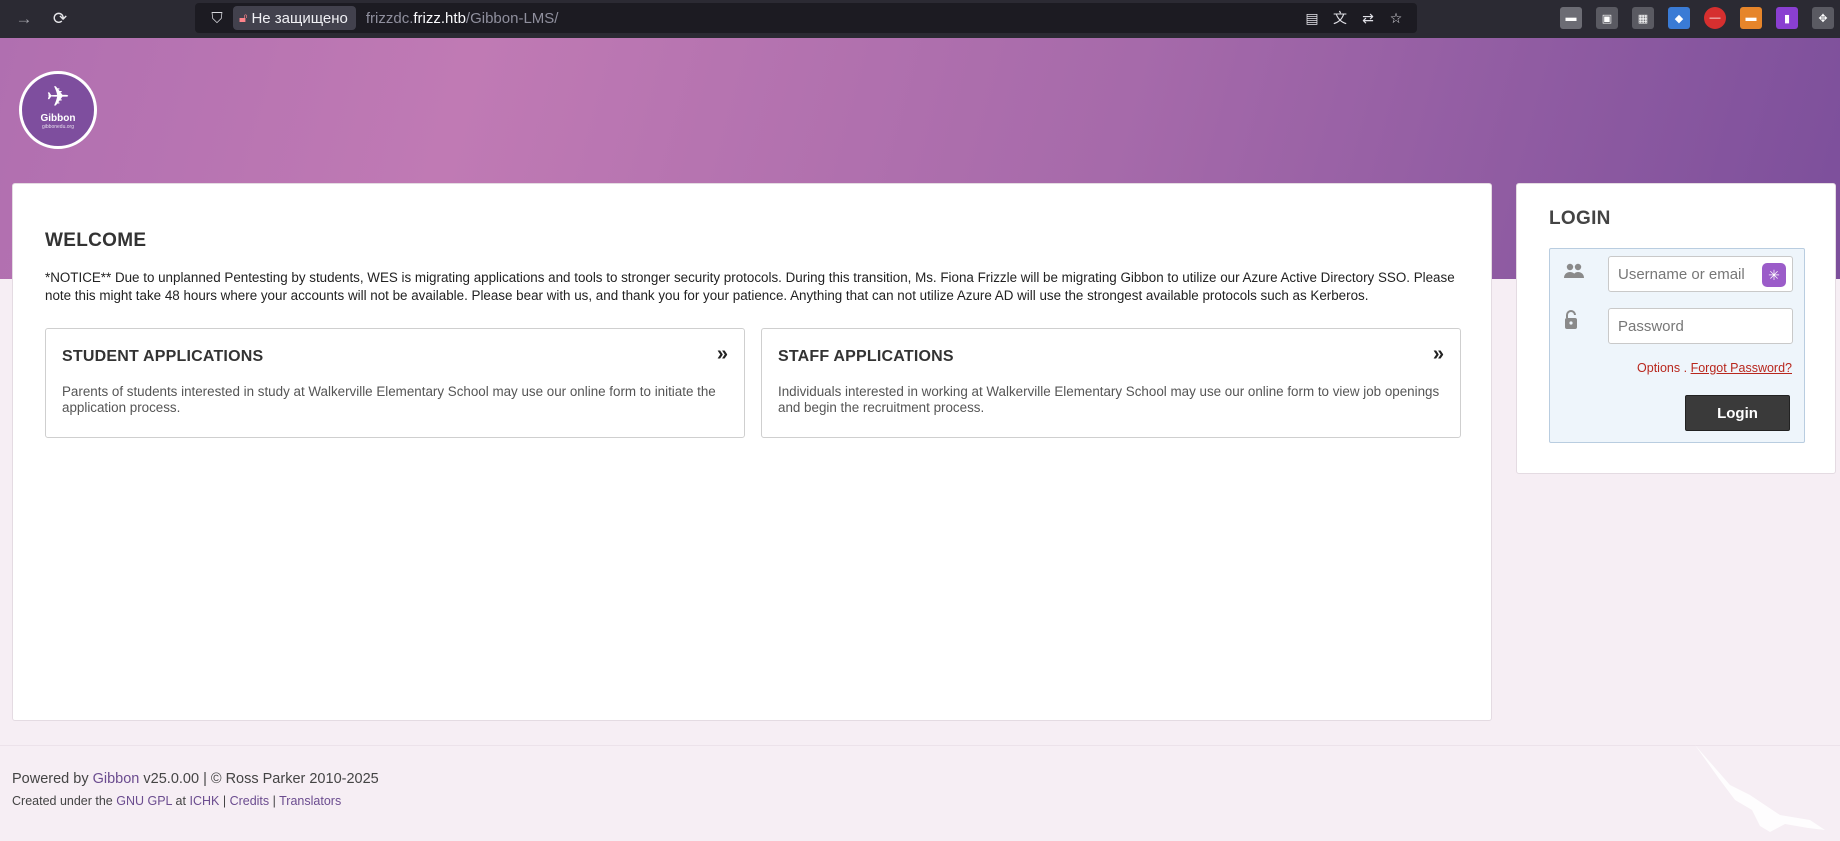  Describe the element at coordinates (1681, 274) in the screenshot. I see `username-placeholder: Username or email` at that location.